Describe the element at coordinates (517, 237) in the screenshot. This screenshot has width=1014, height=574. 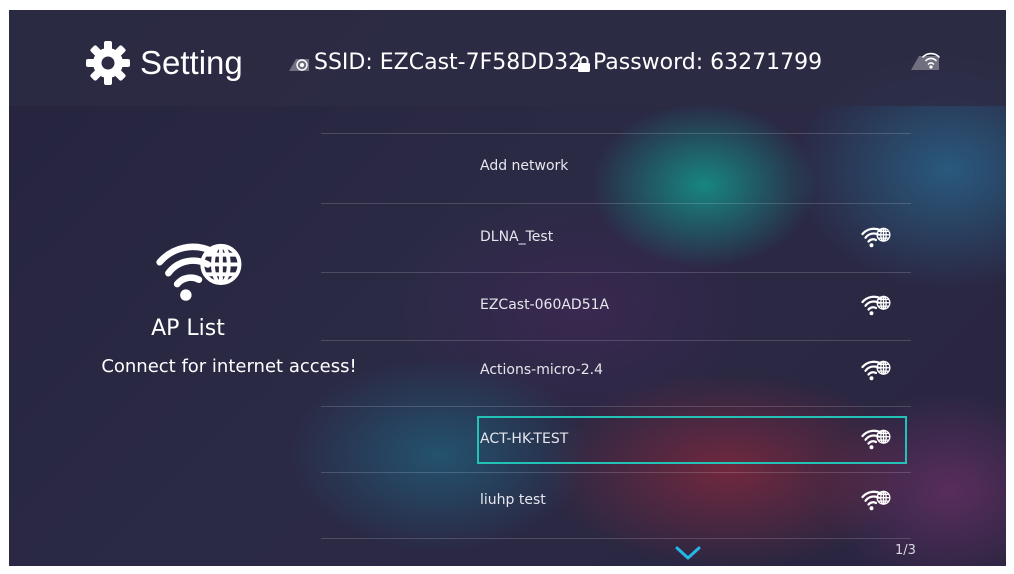
I see `network-name: DLNA_Test` at that location.